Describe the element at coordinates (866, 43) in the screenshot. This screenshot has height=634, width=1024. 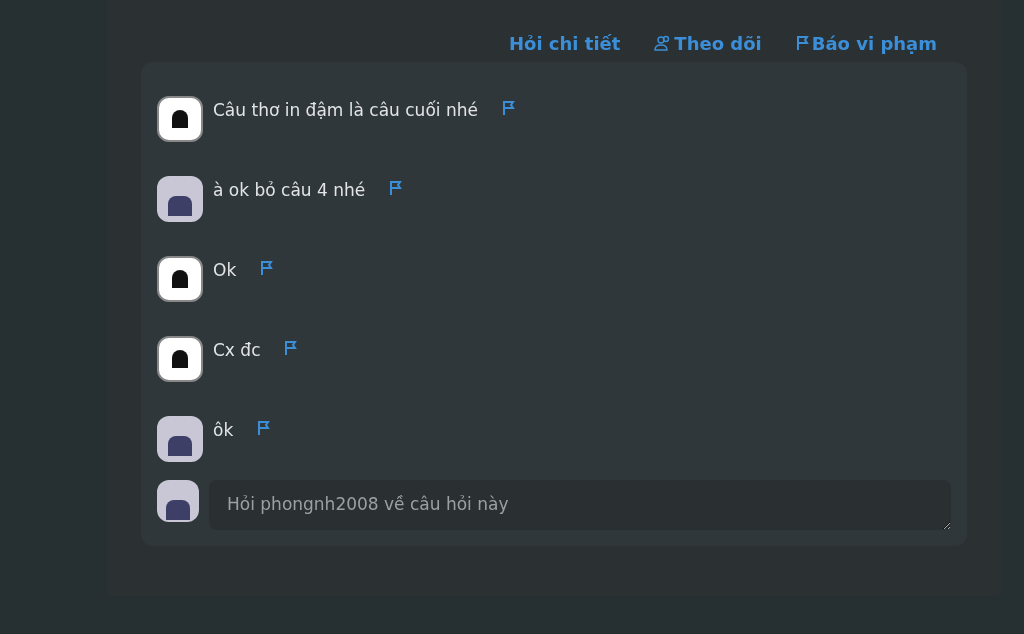
I see `action-link: Báo vi phạm` at that location.